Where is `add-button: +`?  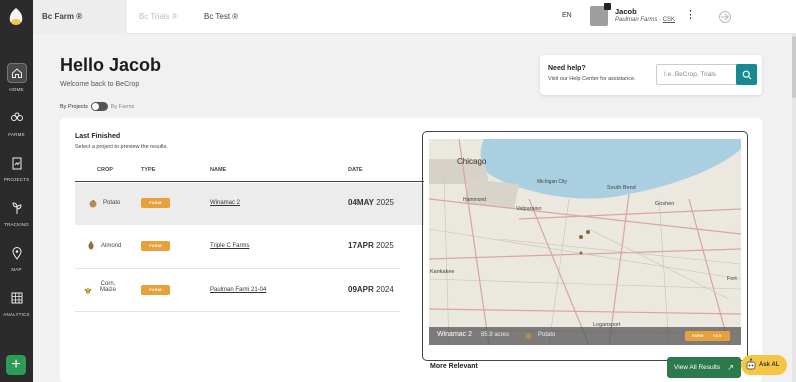
add-button: + is located at coordinates (16, 365).